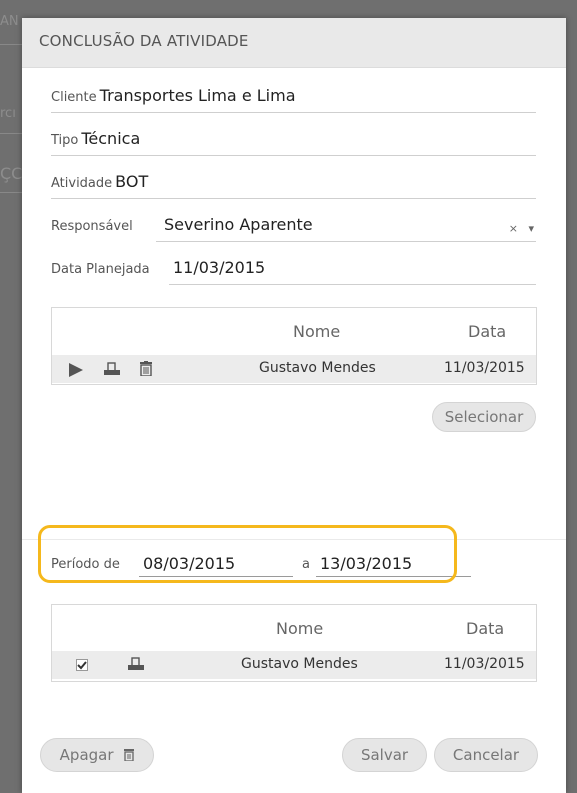 This screenshot has height=793, width=577. I want to click on data-planejada-value: 11/03/2015, so click(219, 267).